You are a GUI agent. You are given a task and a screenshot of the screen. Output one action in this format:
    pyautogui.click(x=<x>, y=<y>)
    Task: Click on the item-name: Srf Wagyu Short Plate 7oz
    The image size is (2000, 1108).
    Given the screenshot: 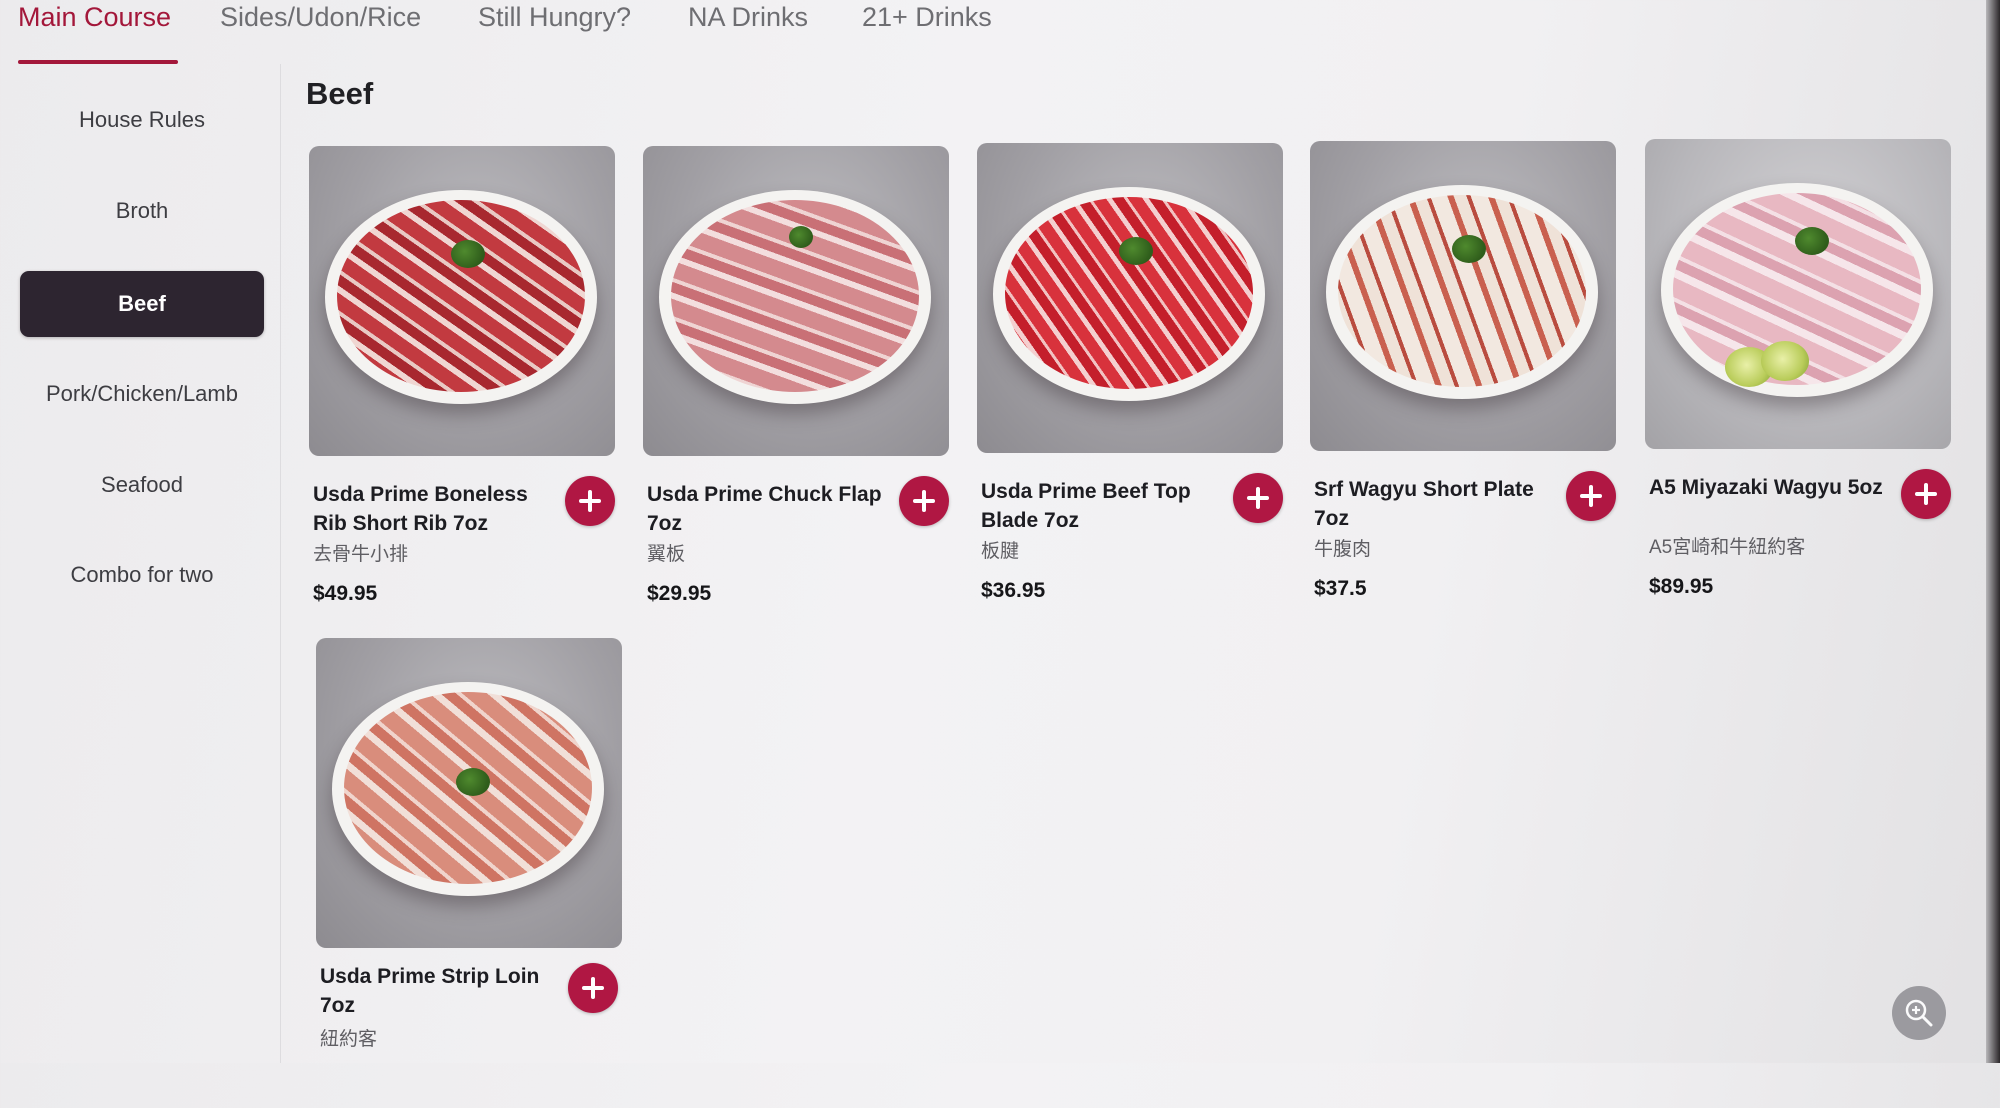 What is the action you would take?
    pyautogui.click(x=1424, y=504)
    